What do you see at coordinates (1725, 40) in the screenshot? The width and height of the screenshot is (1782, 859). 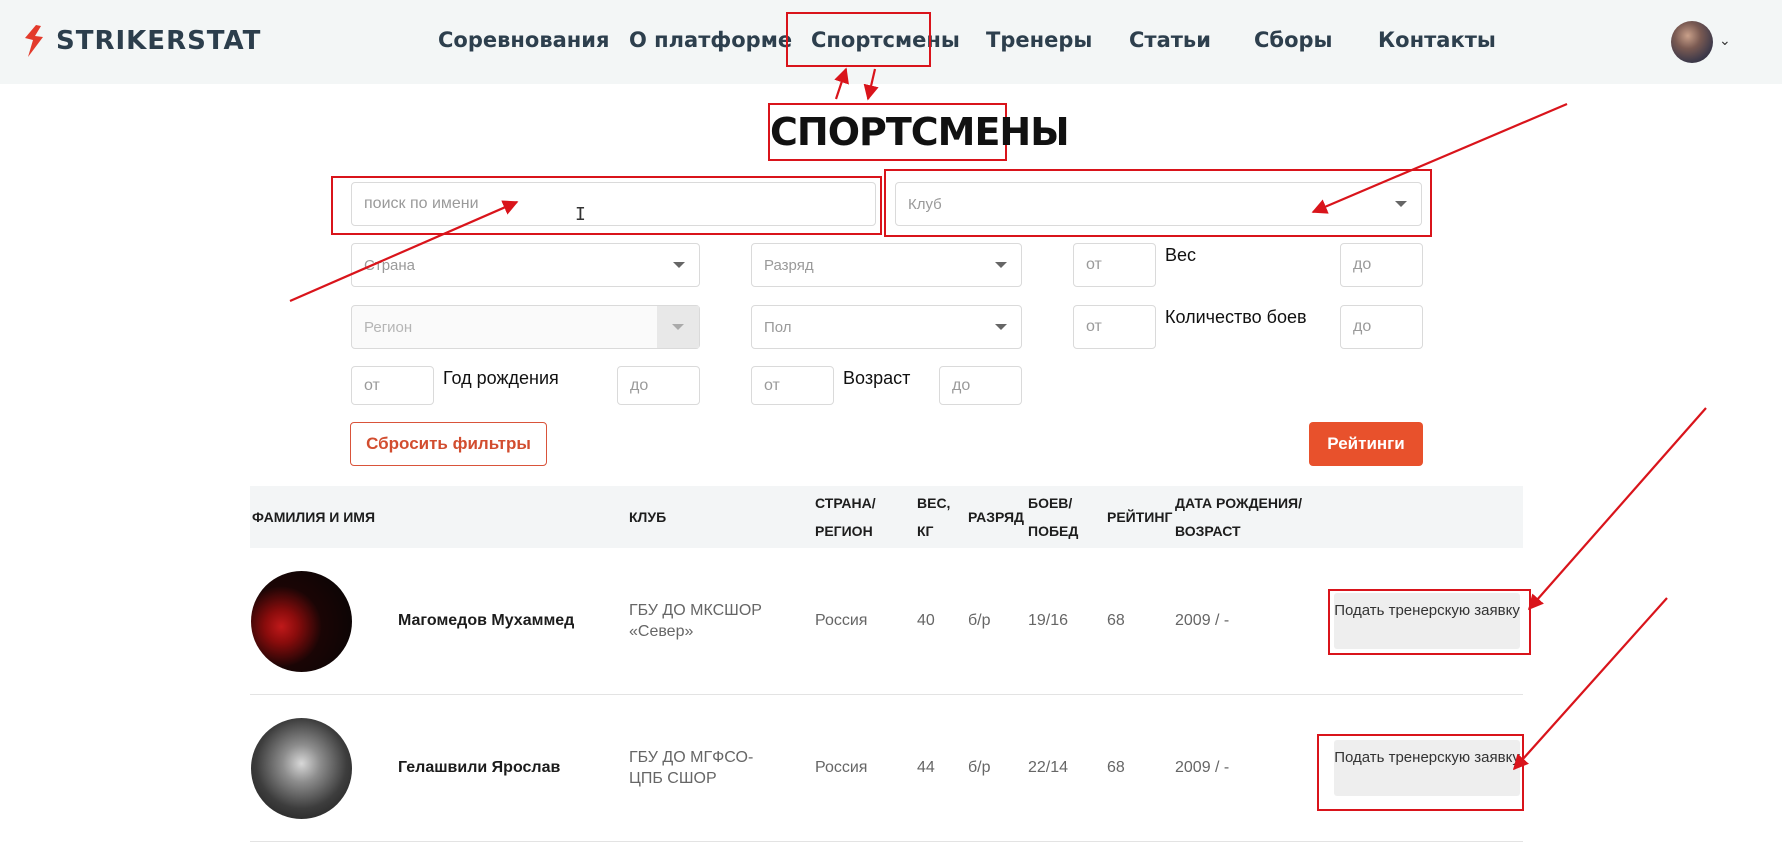 I see `chevron-down-icon: ⌄` at bounding box center [1725, 40].